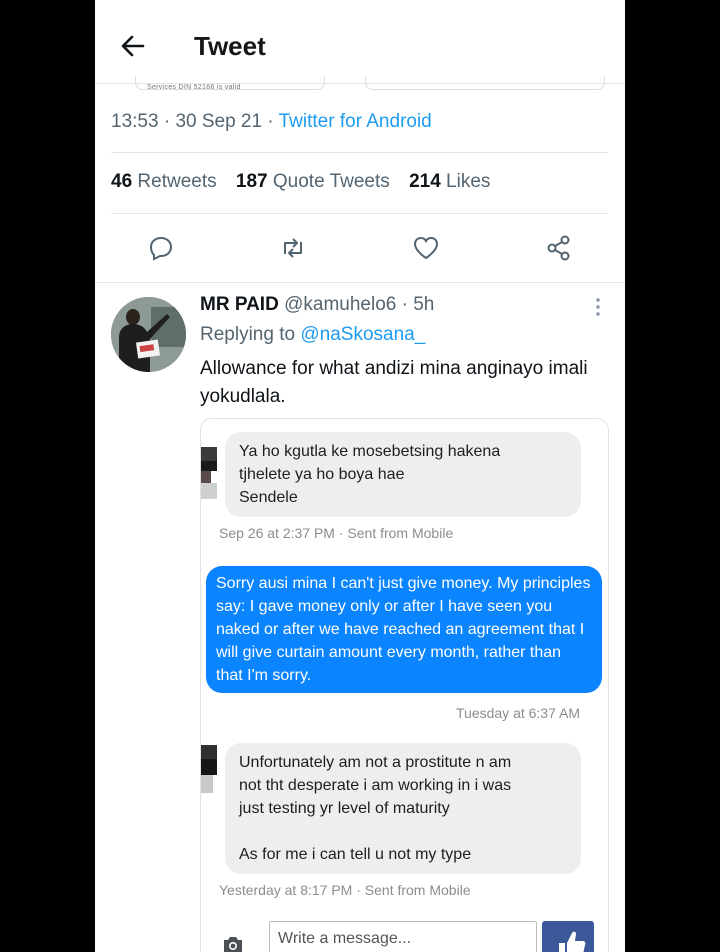 Image resolution: width=720 pixels, height=952 pixels. Describe the element at coordinates (219, 121) in the screenshot. I see `tweet-date: 30 Sep 21` at that location.